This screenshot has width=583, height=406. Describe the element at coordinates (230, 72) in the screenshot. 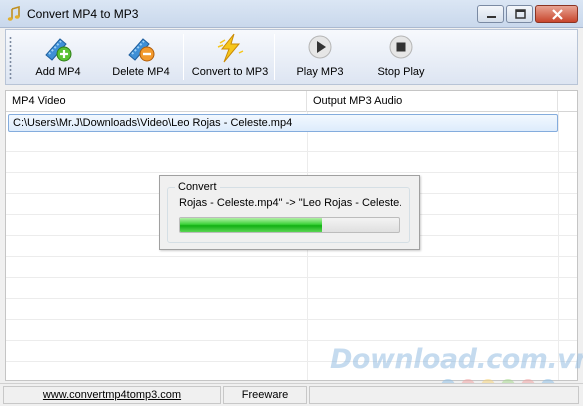

I see `convert-to-mp3-label: Convert to MP3` at that location.